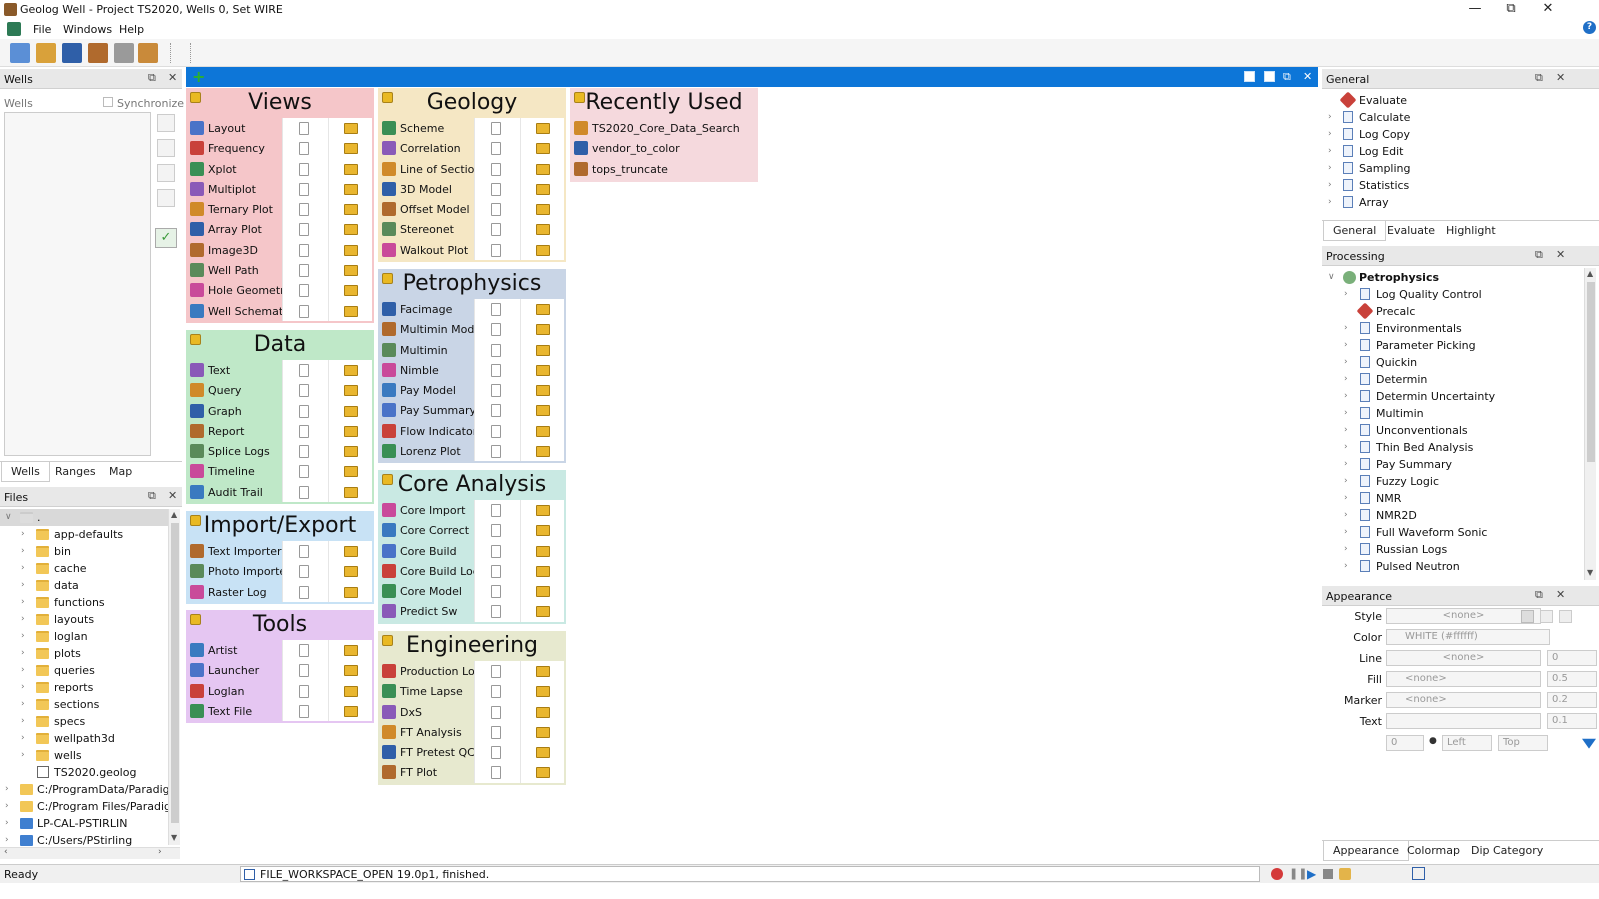 Image resolution: width=1599 pixels, height=899 pixels. I want to click on record-icon, so click(1277, 874).